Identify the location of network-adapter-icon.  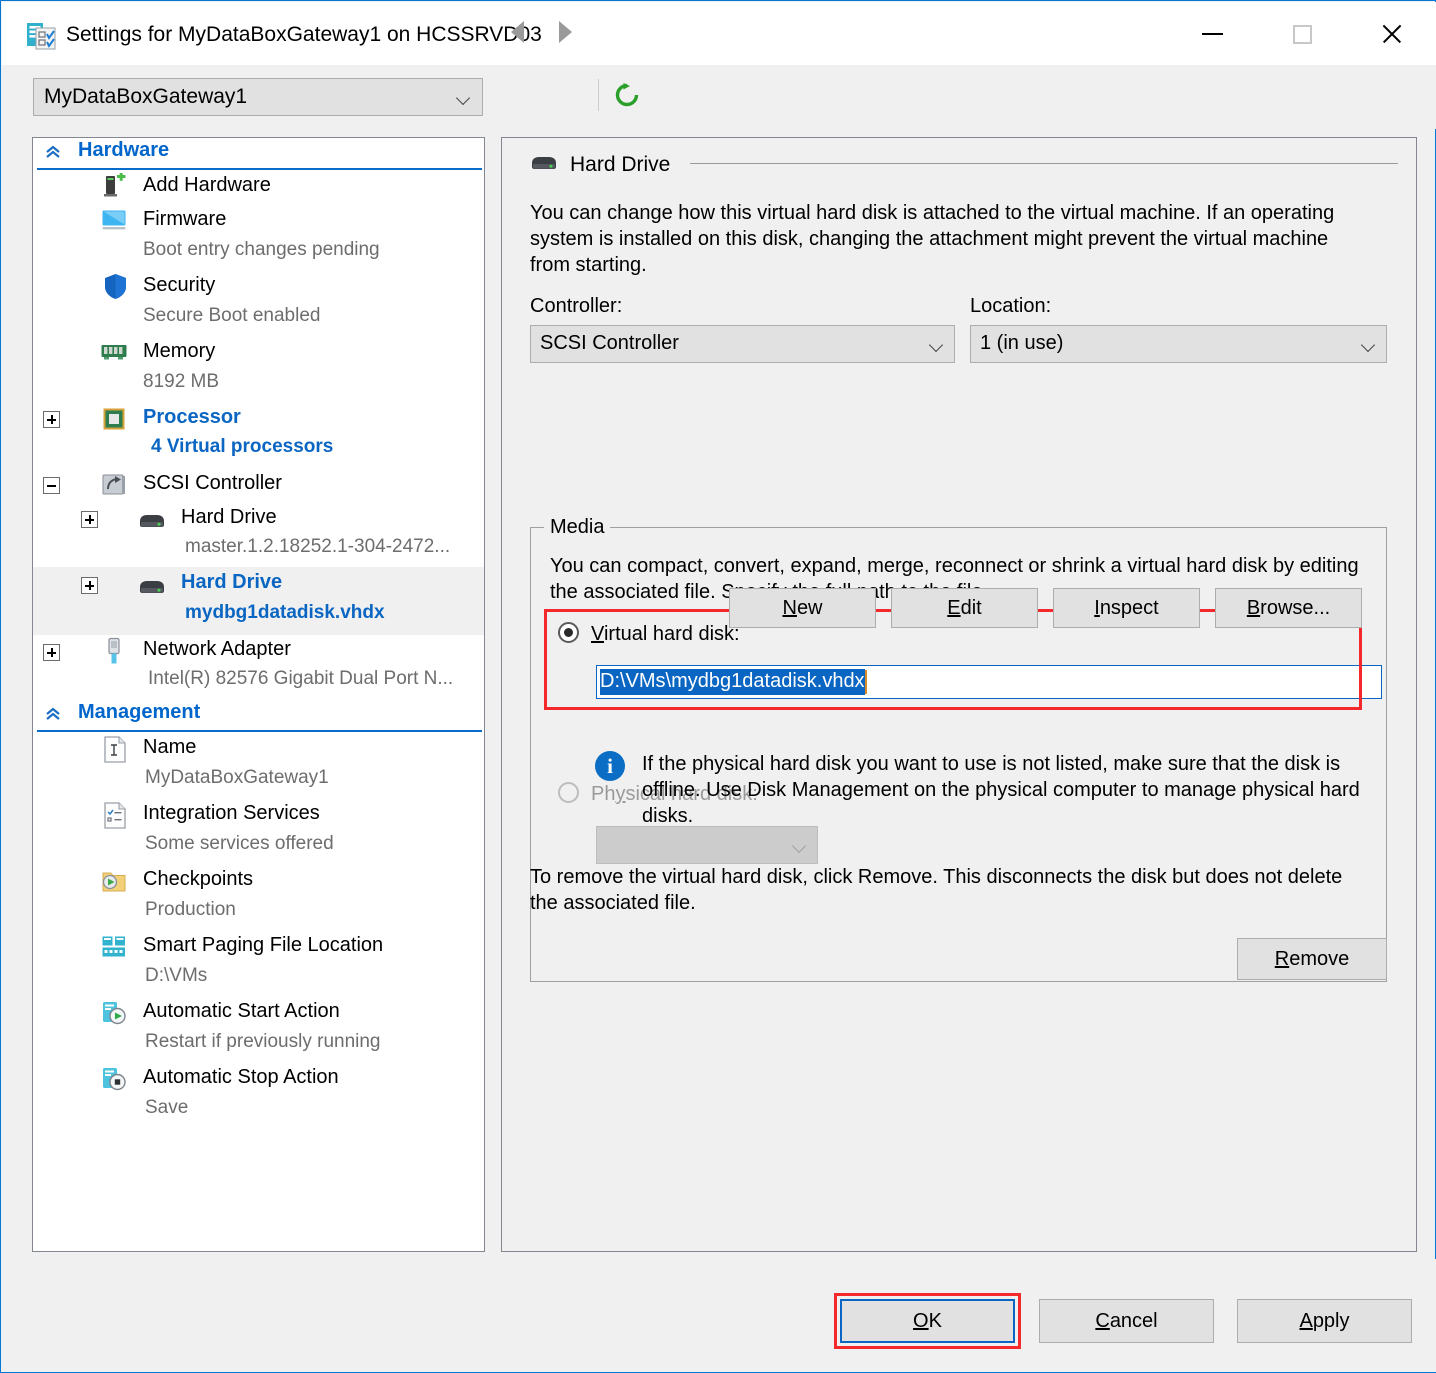
(114, 653).